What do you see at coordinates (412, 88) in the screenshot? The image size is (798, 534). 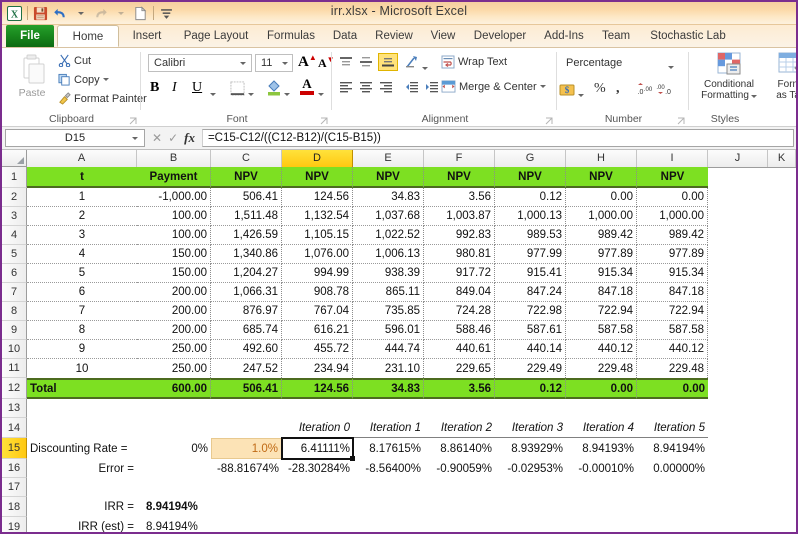 I see `decrease-indent-button` at bounding box center [412, 88].